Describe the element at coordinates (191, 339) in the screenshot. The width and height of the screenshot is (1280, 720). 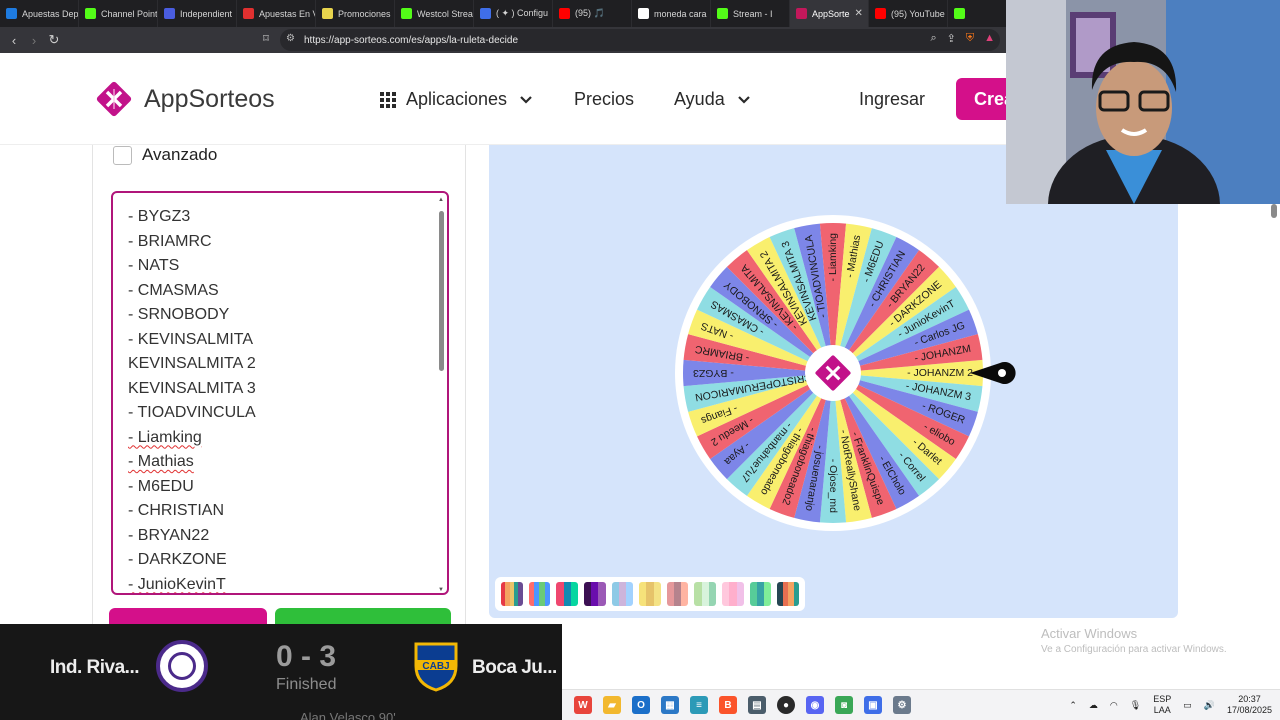
I see `name-entry: - KEVINSALMITA` at that location.